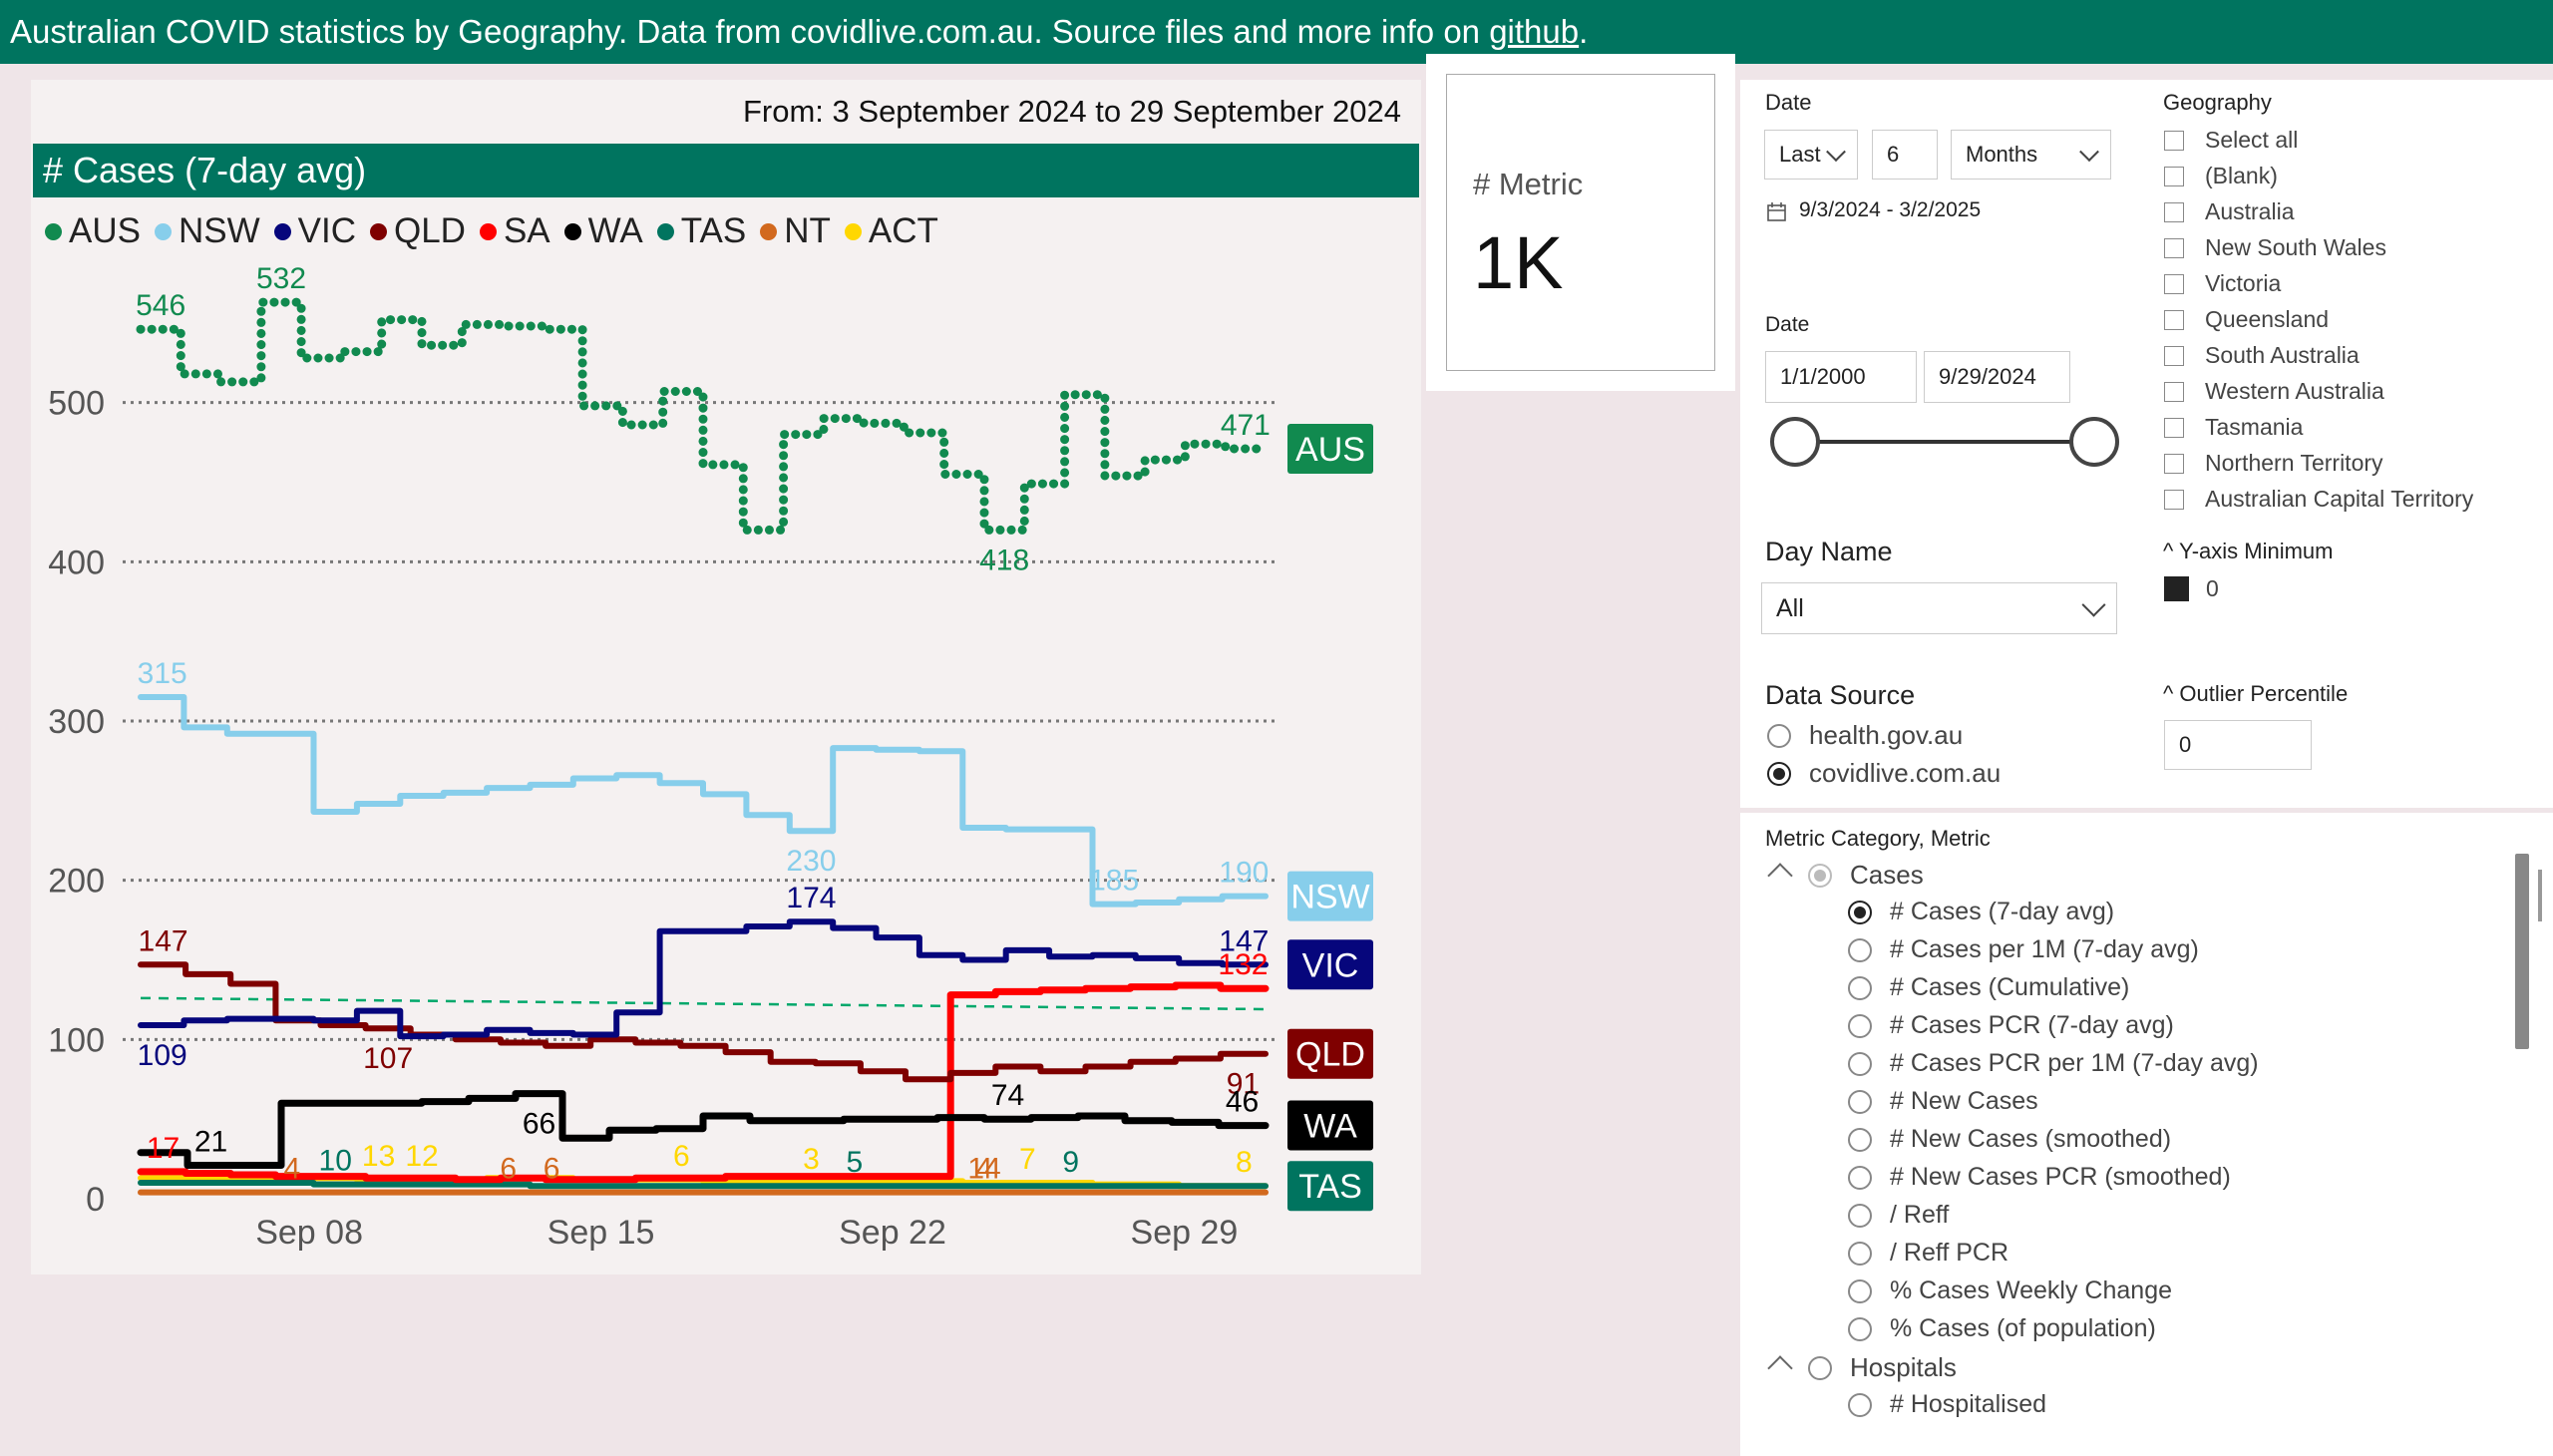 Image resolution: width=2553 pixels, height=1456 pixels. I want to click on metric-group-label: Hospitals, so click(1904, 1367).